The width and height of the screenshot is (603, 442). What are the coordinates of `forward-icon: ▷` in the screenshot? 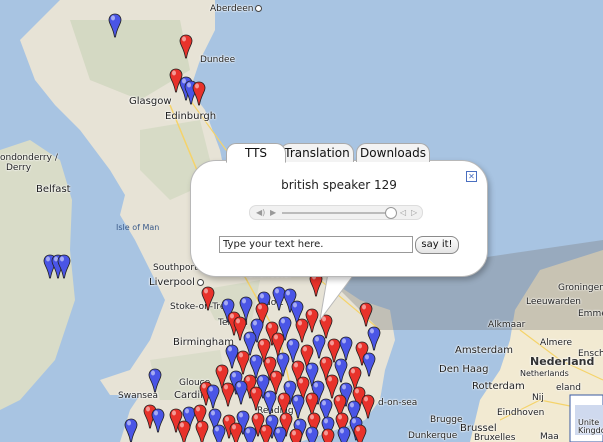 It's located at (414, 212).